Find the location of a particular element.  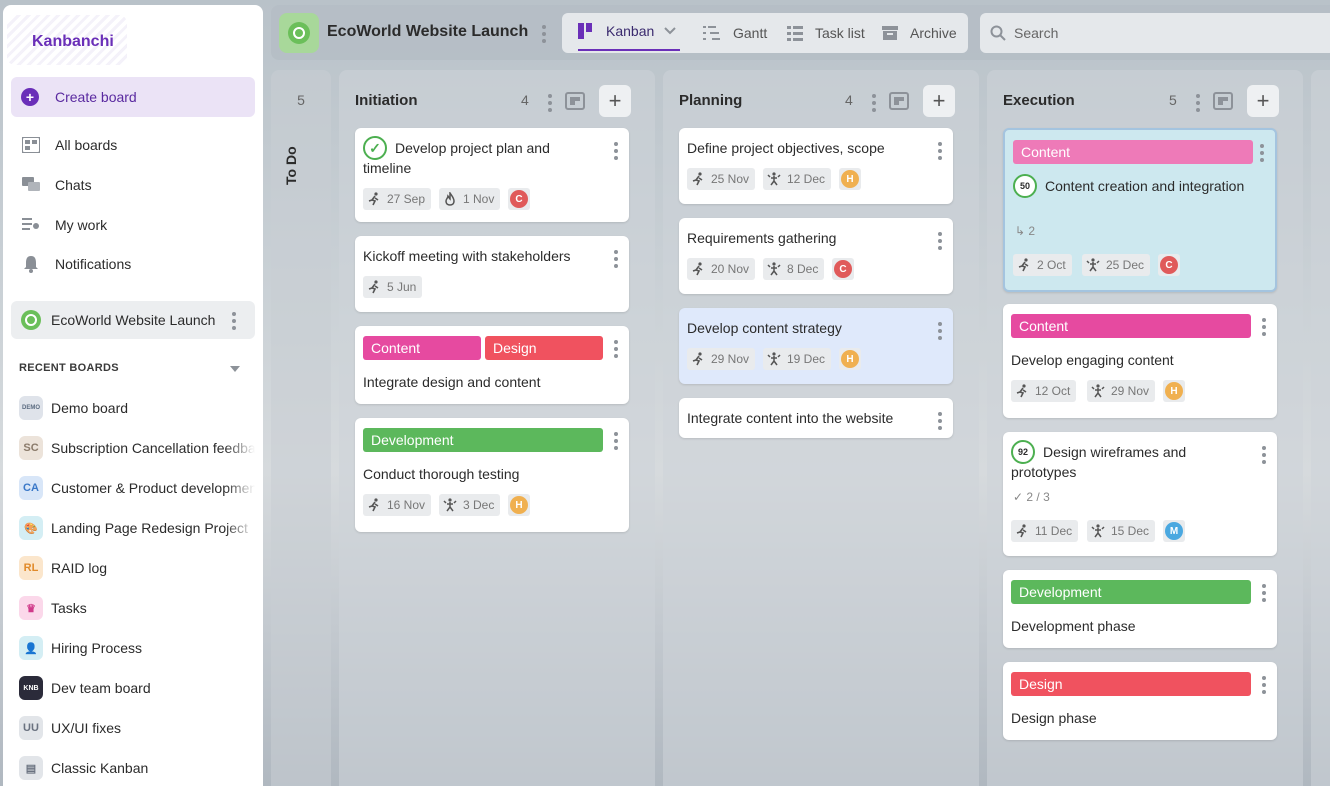

collapse-caret-icon is located at coordinates (235, 369).